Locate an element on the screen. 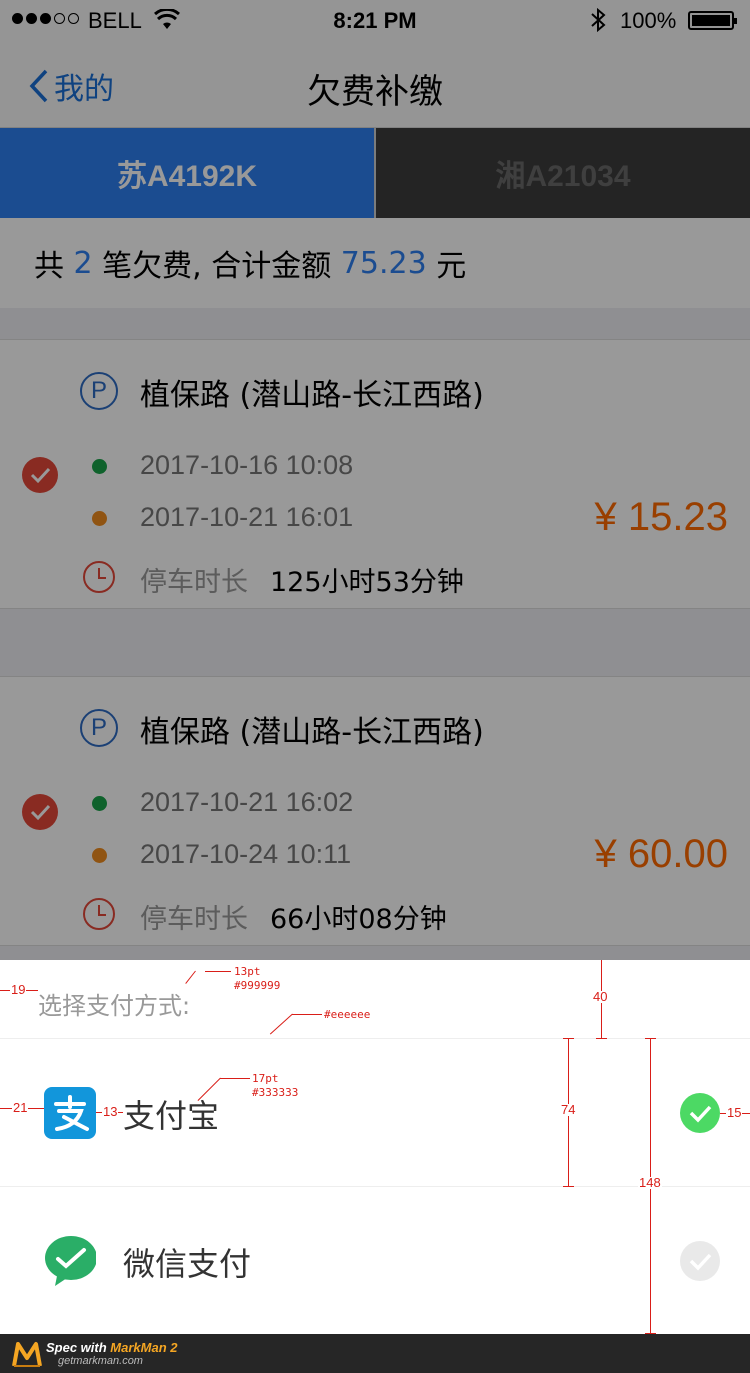 The image size is (750, 1373). spec-label-font: 17pt is located at coordinates (265, 1078).